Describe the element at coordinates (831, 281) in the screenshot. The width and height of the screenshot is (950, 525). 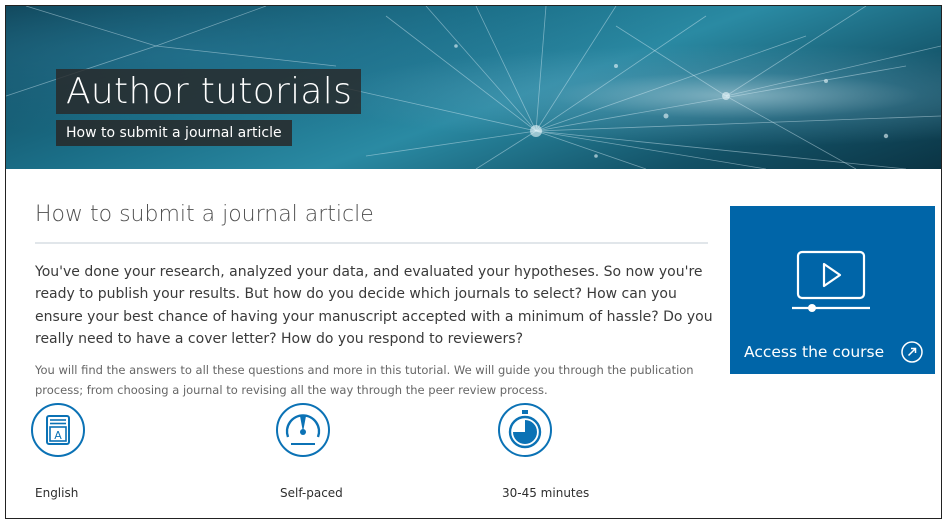
I see `video-play-icon` at that location.